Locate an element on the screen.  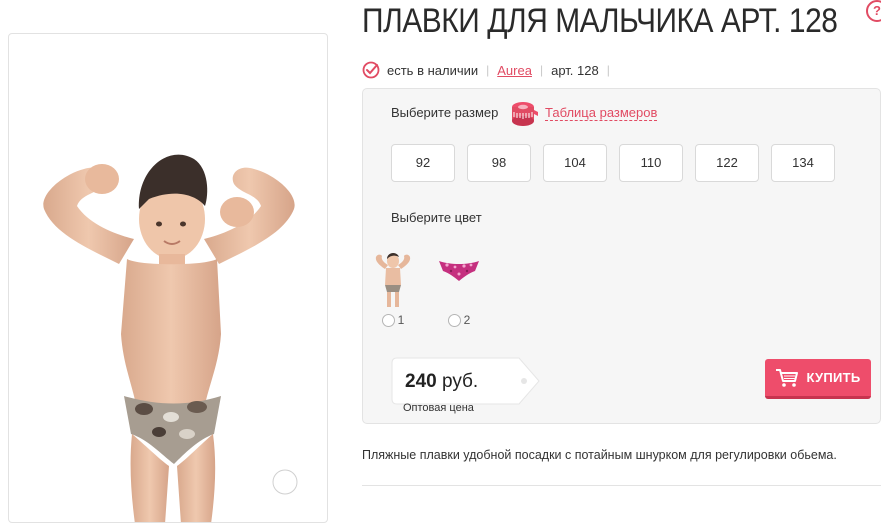
size-option-98: 98 is located at coordinates (499, 163).